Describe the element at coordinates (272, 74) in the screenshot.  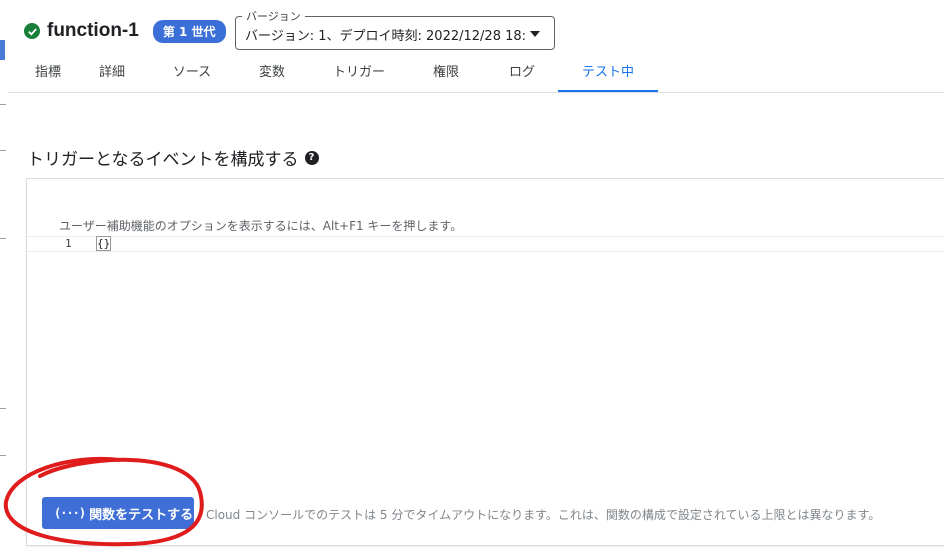
I see `tab-variables: 変数` at that location.